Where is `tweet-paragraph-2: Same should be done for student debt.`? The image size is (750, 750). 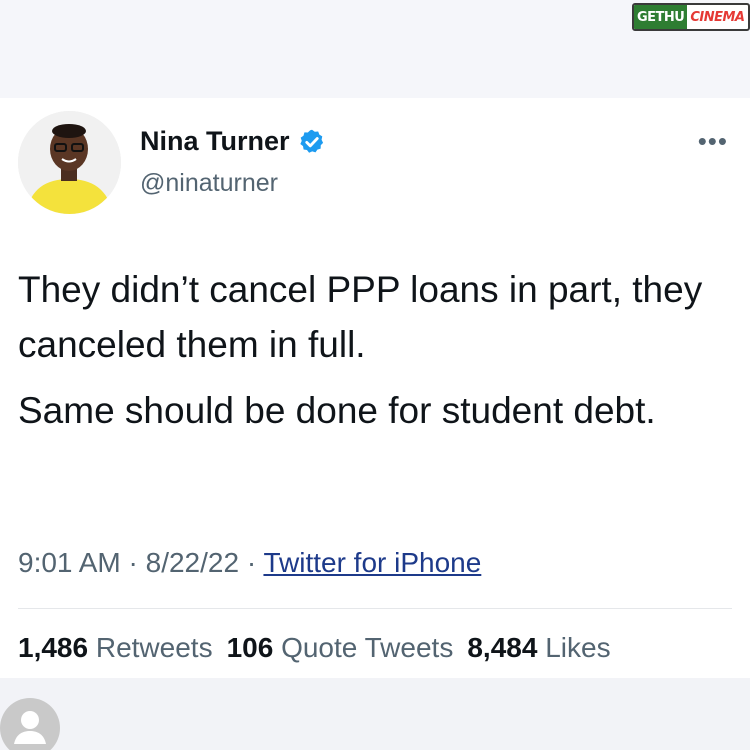
tweet-paragraph-2: Same should be done for student debt. is located at coordinates (337, 410).